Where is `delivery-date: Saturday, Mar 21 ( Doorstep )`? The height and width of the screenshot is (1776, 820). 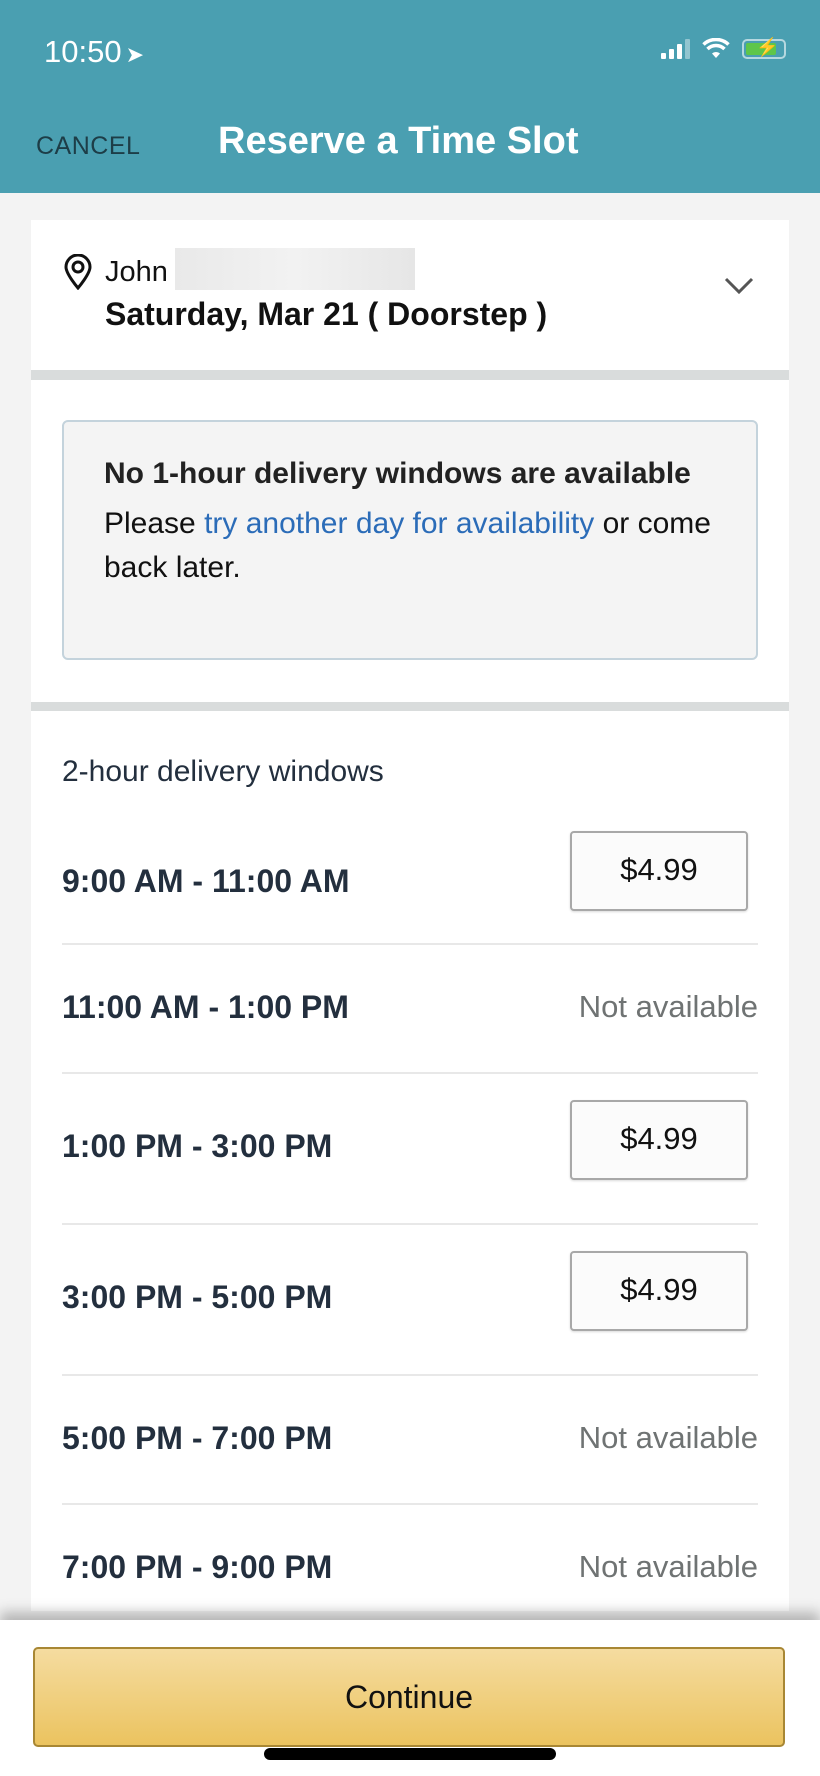 delivery-date: Saturday, Mar 21 ( Doorstep ) is located at coordinates (326, 314).